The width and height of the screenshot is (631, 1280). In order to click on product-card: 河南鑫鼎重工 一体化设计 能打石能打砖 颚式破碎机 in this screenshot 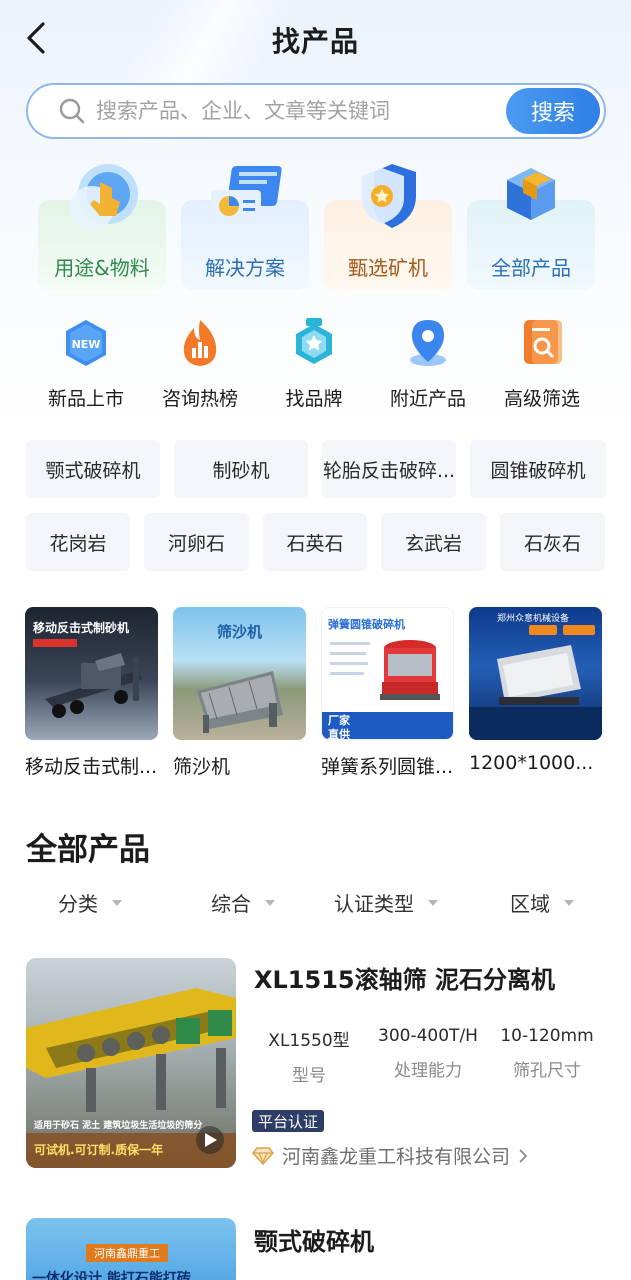, I will do `click(316, 1249)`.